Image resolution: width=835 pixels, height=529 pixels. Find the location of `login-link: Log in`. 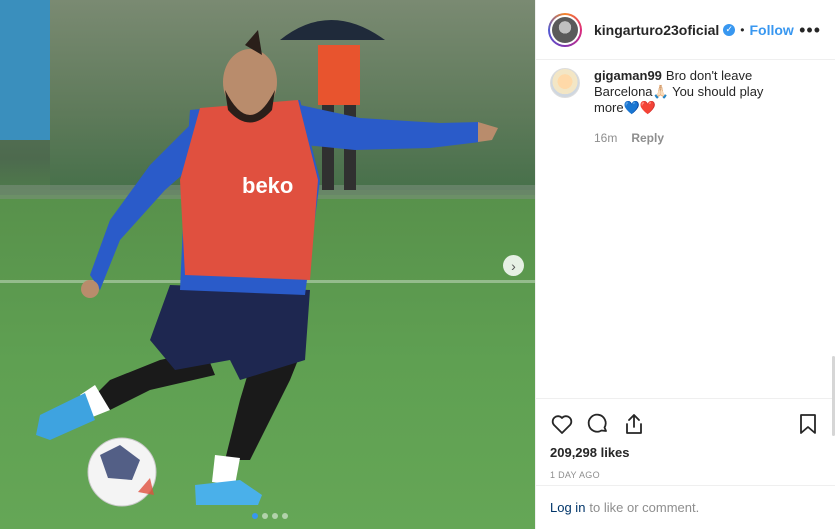

login-link: Log in is located at coordinates (567, 507).